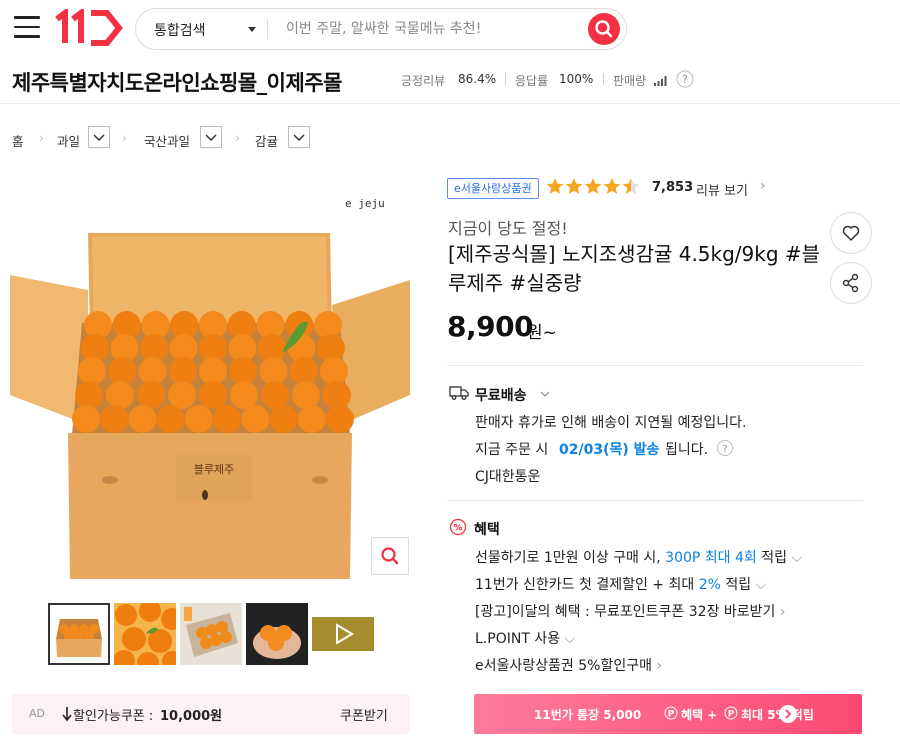 The image size is (900, 746). Describe the element at coordinates (588, 715) in the screenshot. I see `banner-text: 11번가 통장 5,000` at that location.